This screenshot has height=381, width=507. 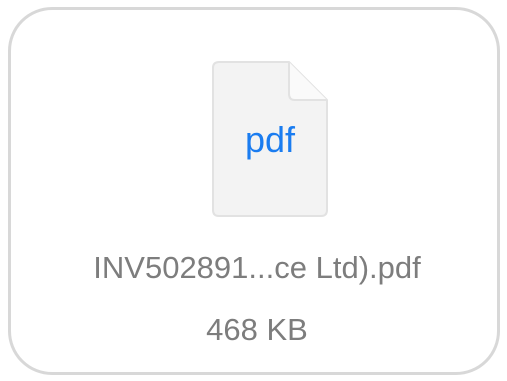 What do you see at coordinates (257, 329) in the screenshot?
I see `file-size: 468 KB` at bounding box center [257, 329].